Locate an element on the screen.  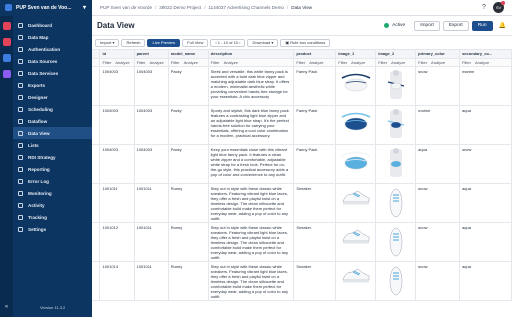
sidebar-item-exports: Exports is located at coordinates (52, 85).